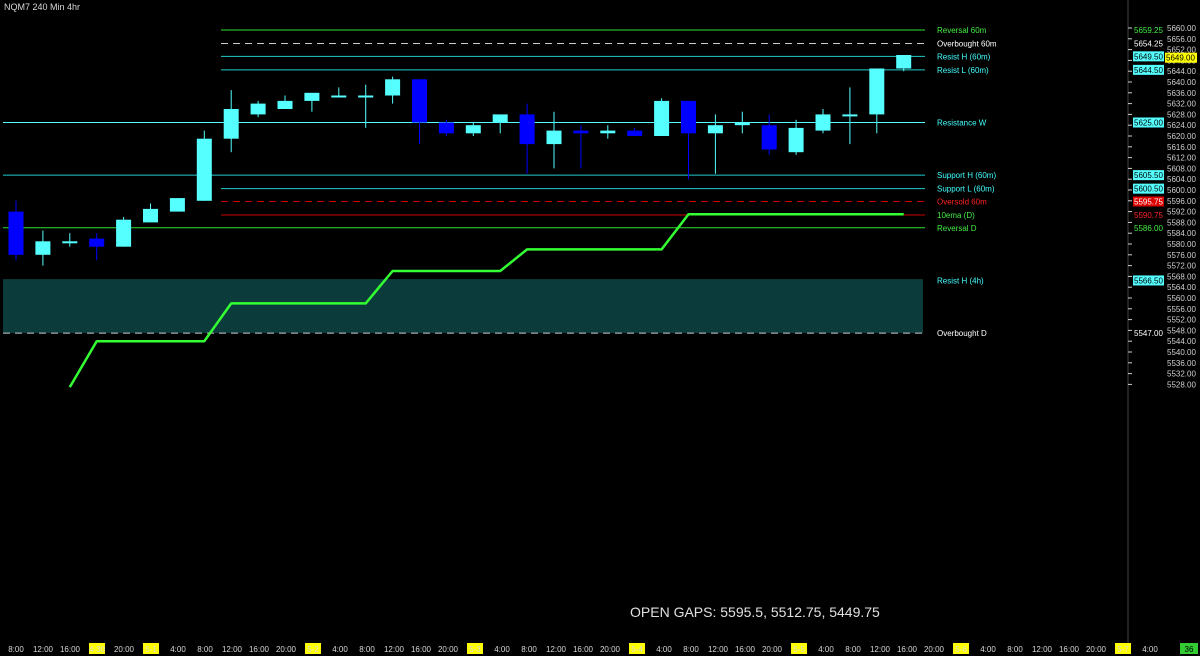 The height and width of the screenshot is (656, 1200). I want to click on level-label-resist-h-4h: Resist H (4h), so click(960, 280).